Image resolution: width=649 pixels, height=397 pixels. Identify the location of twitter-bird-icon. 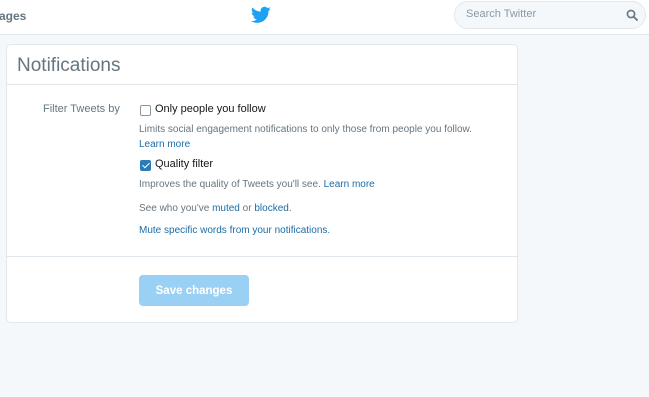
(261, 15).